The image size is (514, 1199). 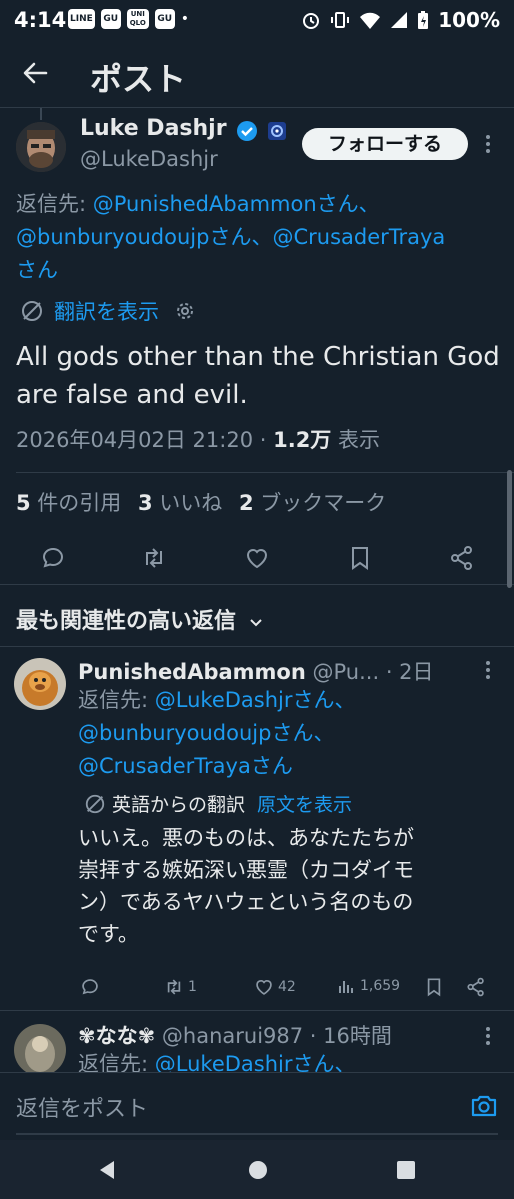 I want to click on reply-like-count: 42, so click(x=287, y=987).